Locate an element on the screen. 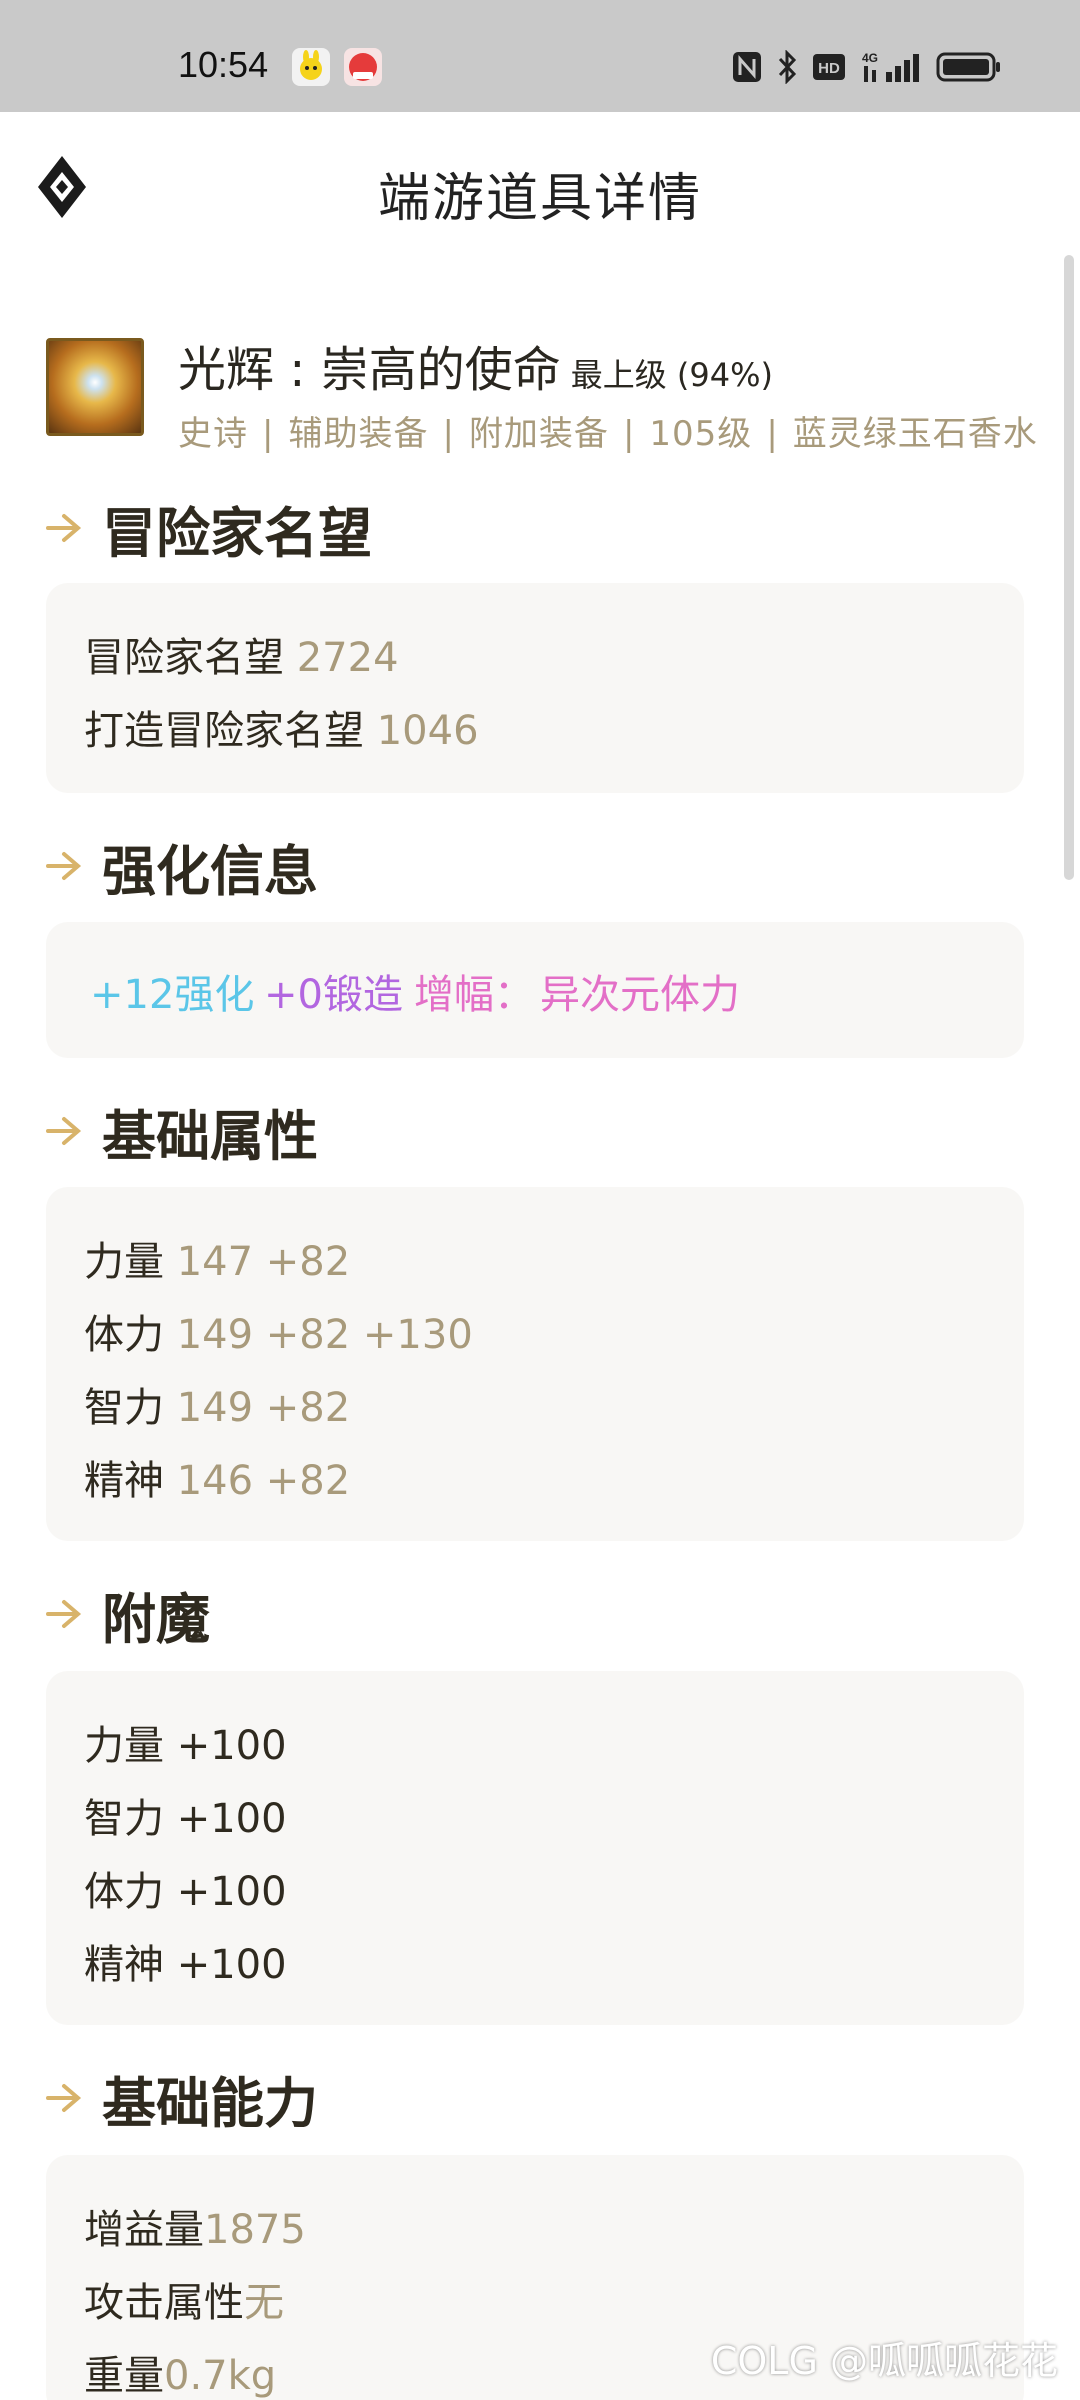 The width and height of the screenshot is (1080, 2400). row-value: 147 +82 is located at coordinates (263, 1262).